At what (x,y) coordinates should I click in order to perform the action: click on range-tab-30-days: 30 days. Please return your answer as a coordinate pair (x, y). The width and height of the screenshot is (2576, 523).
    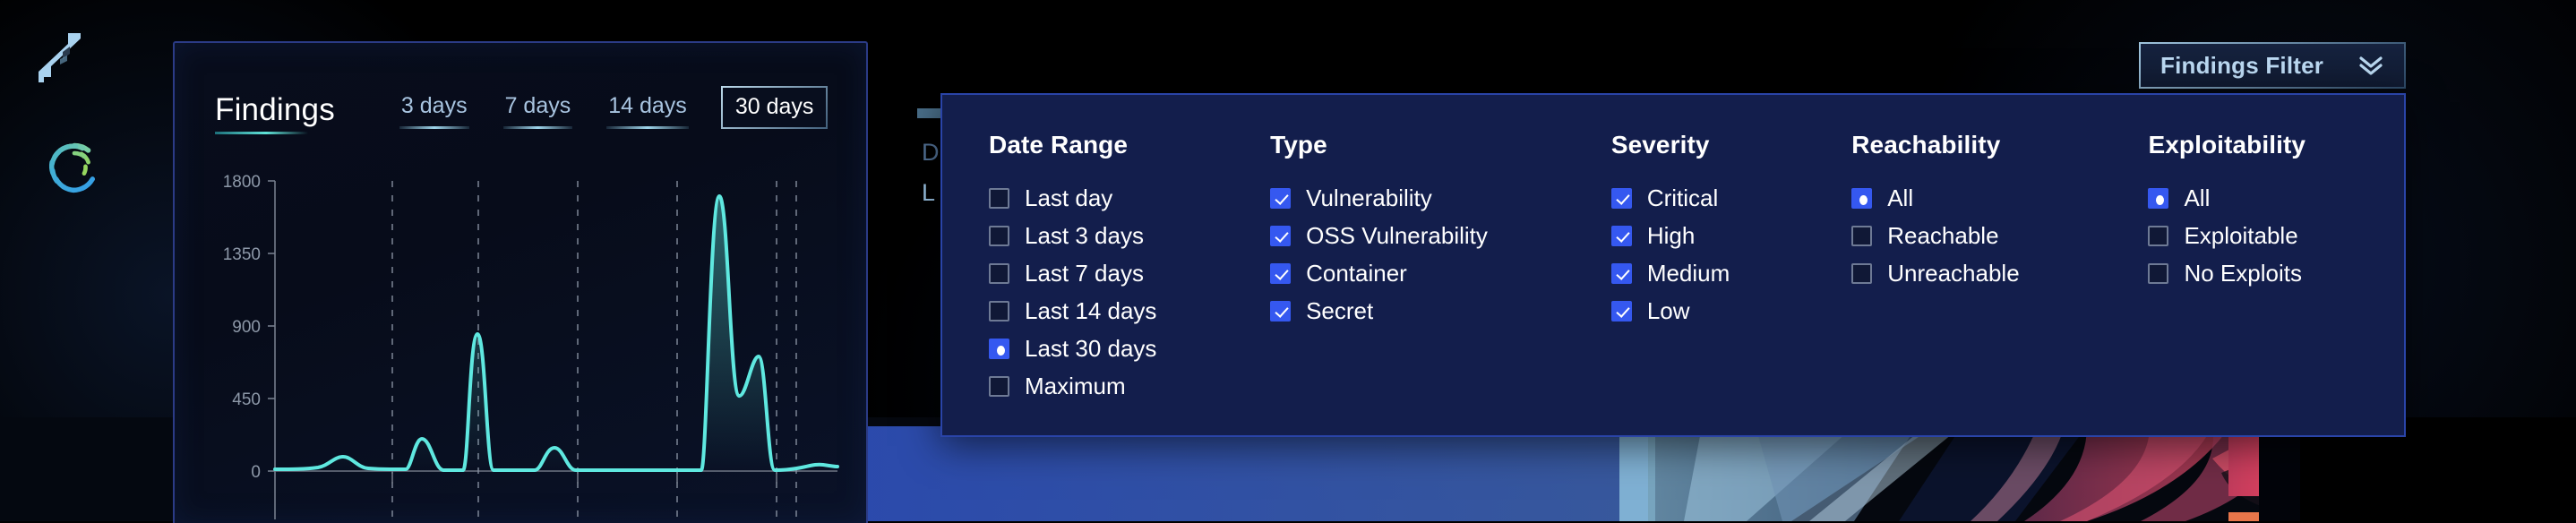
    Looking at the image, I should click on (774, 107).